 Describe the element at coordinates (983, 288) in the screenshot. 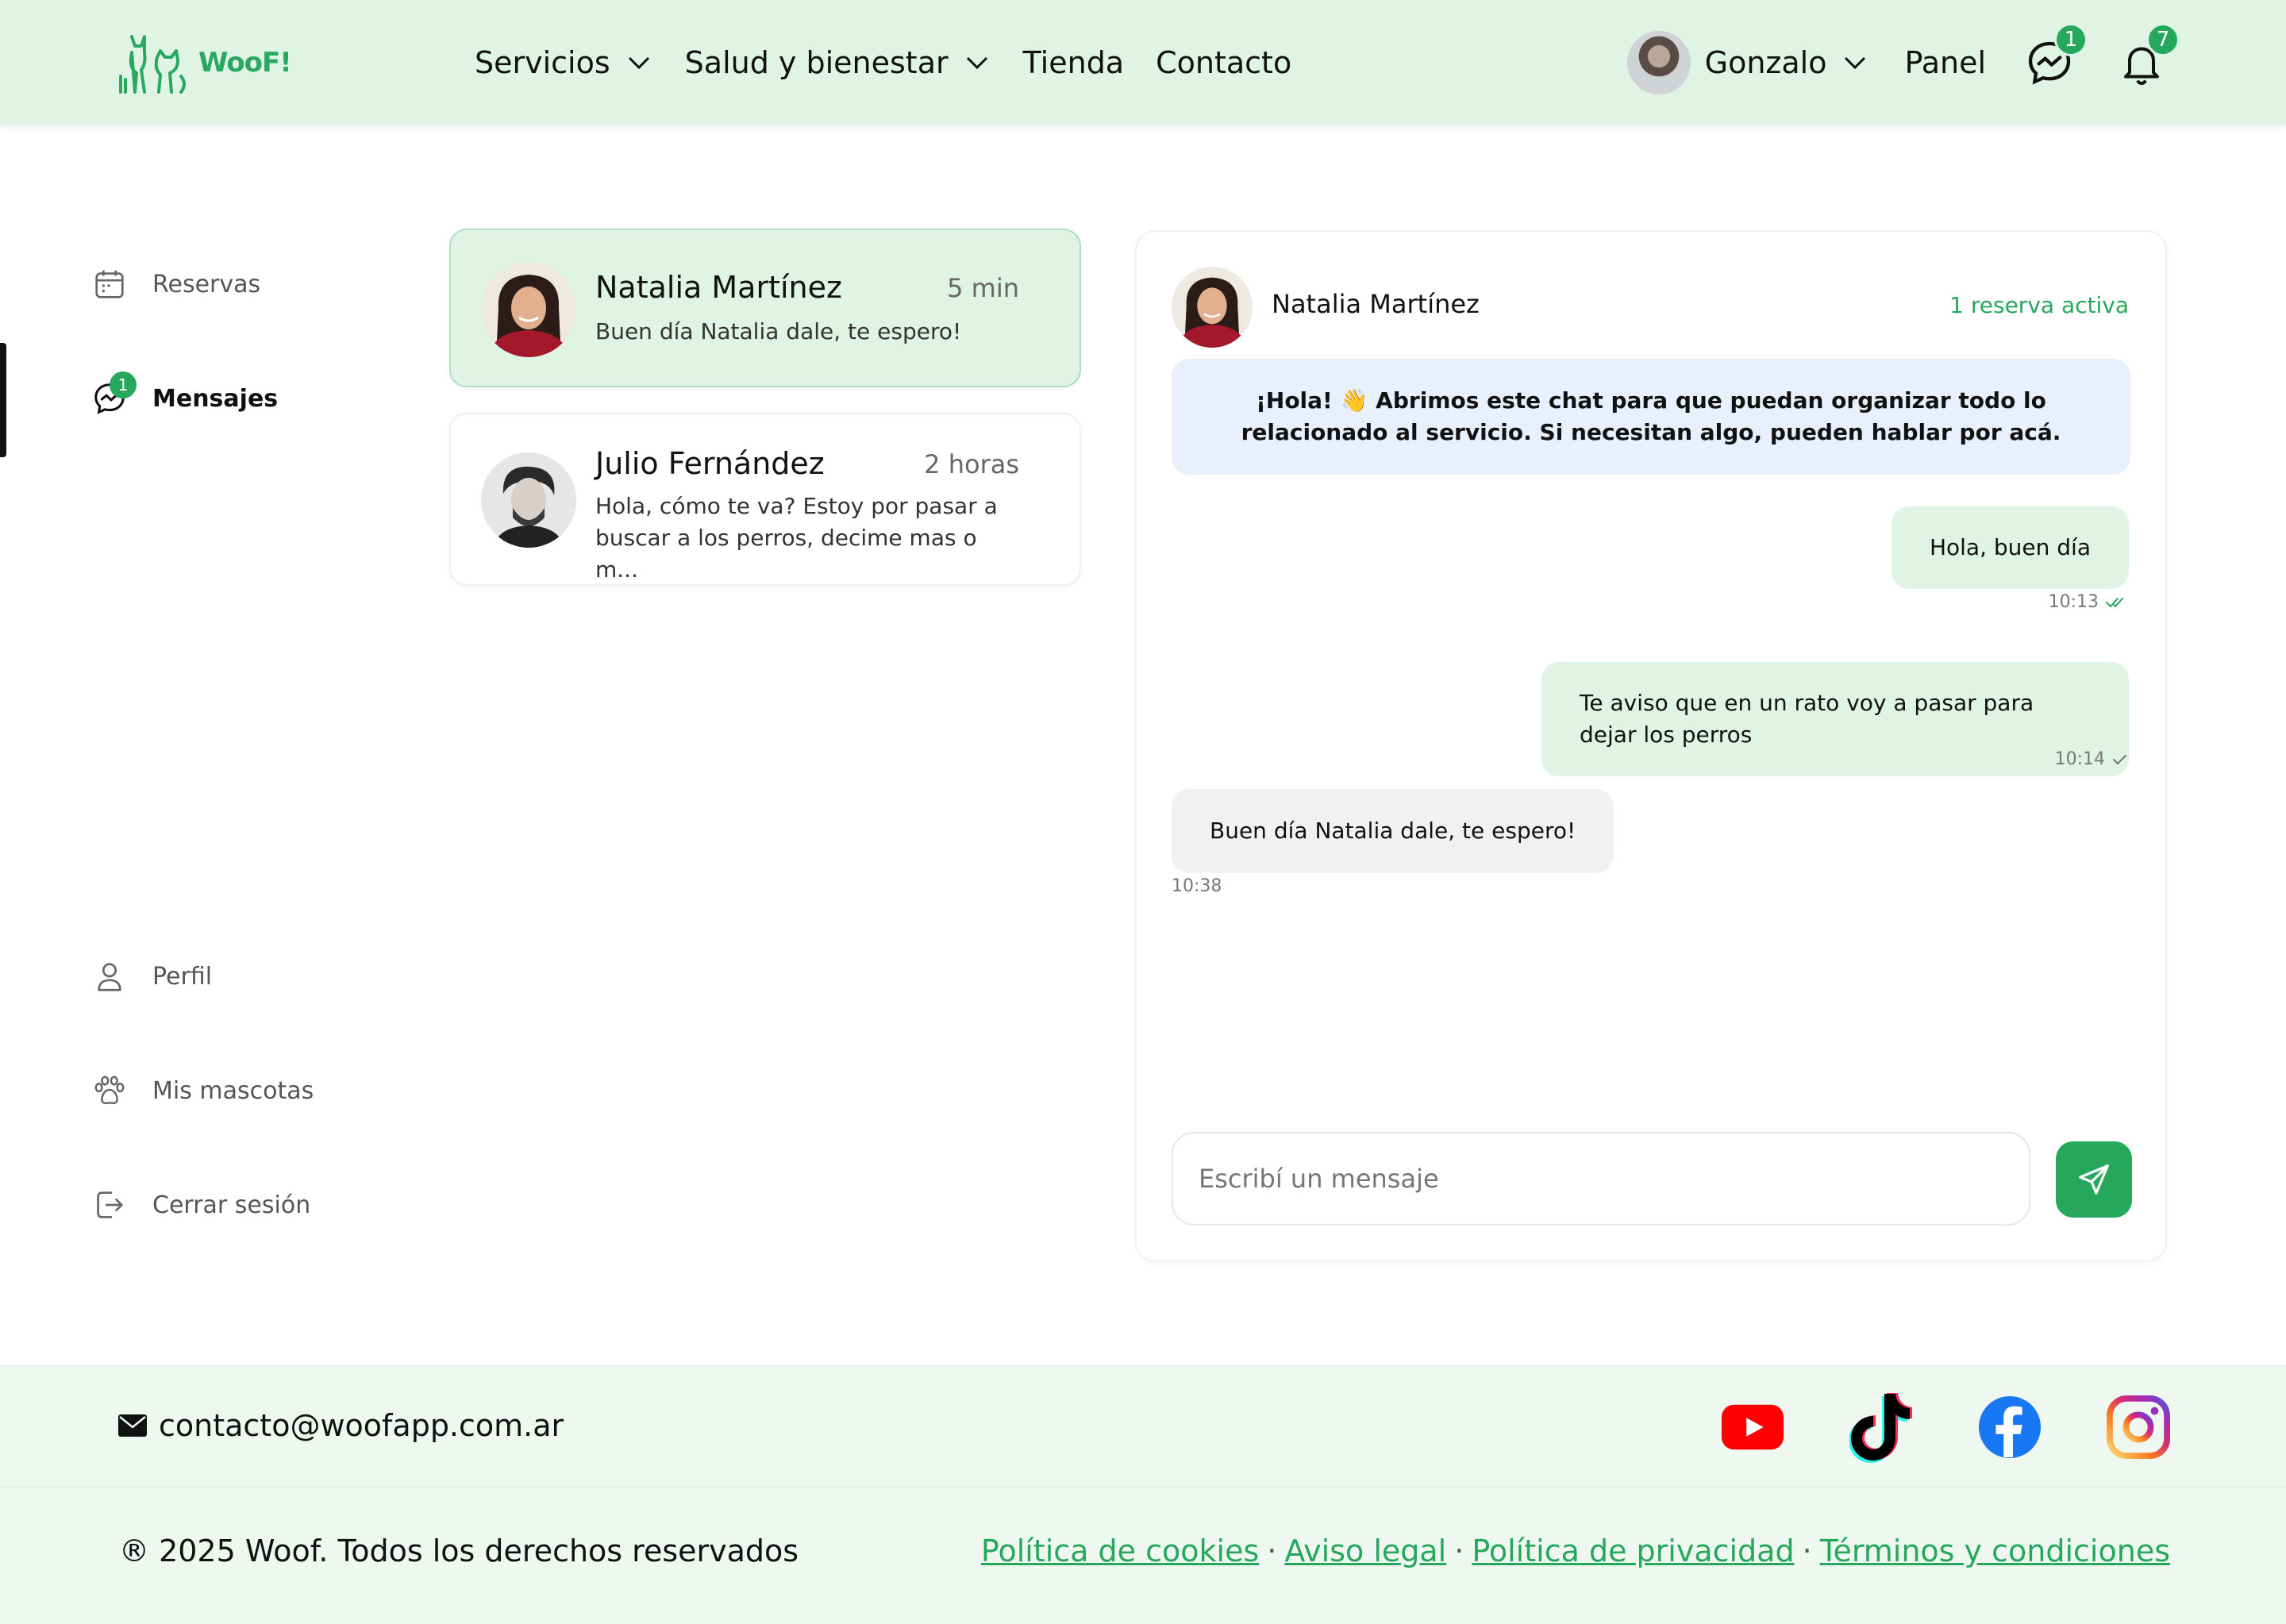

I see `conversation-time: 5 min` at that location.